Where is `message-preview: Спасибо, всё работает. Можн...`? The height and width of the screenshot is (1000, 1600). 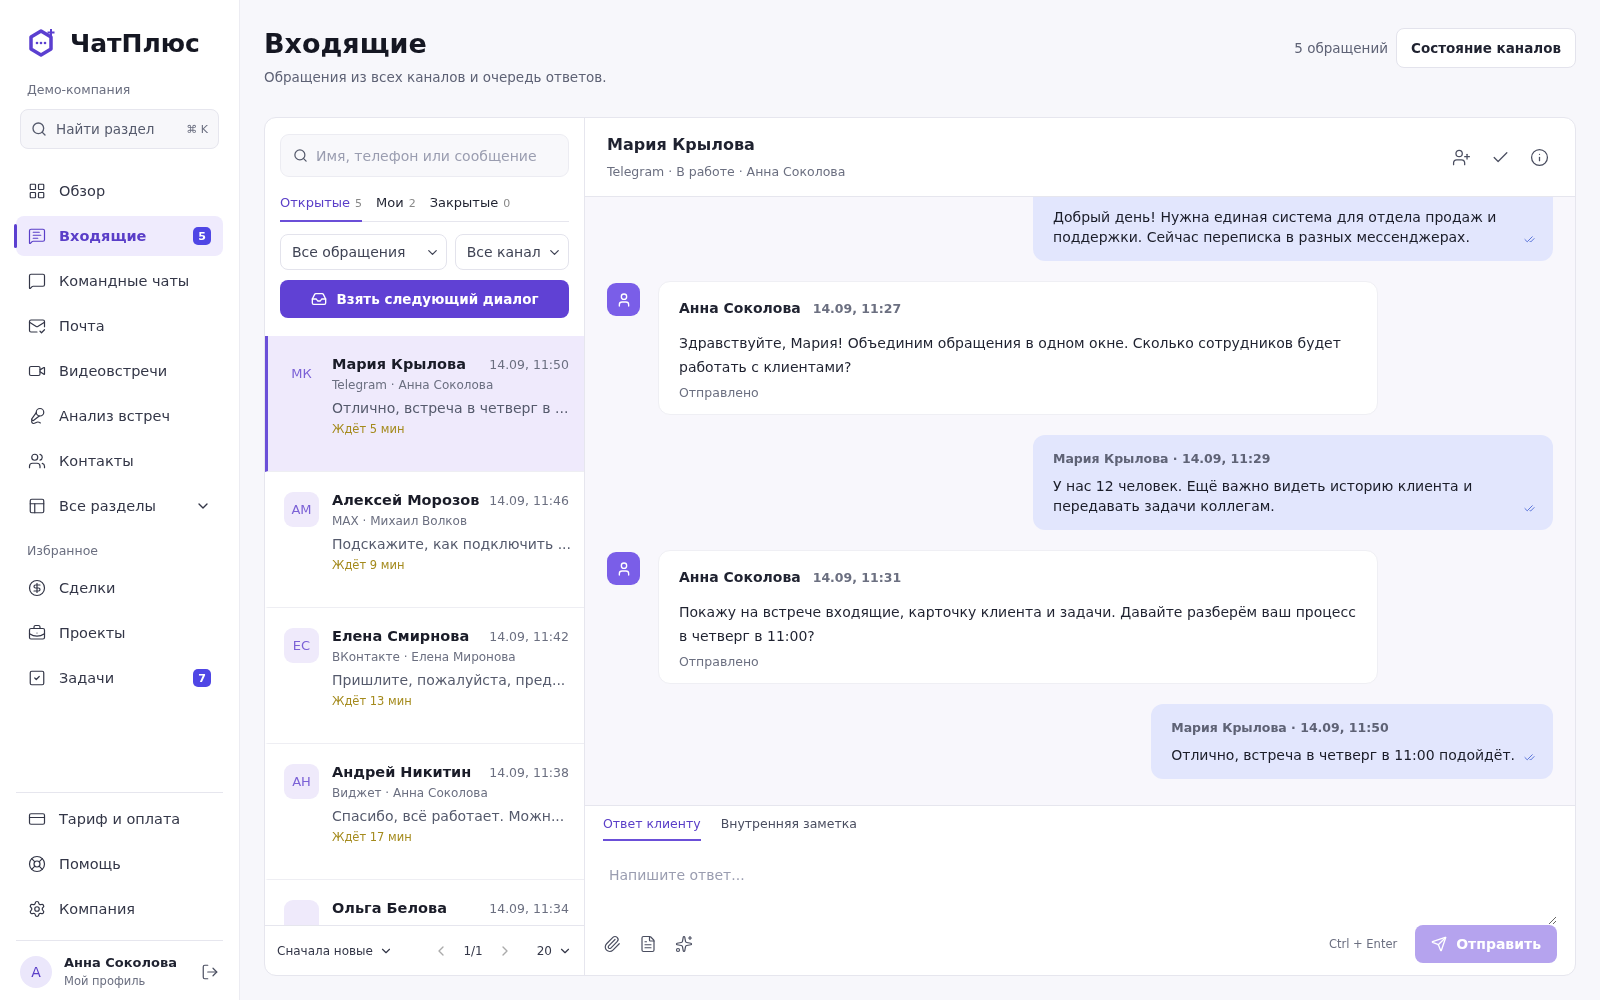
message-preview: Спасибо, всё работает. Можн... is located at coordinates (449, 816).